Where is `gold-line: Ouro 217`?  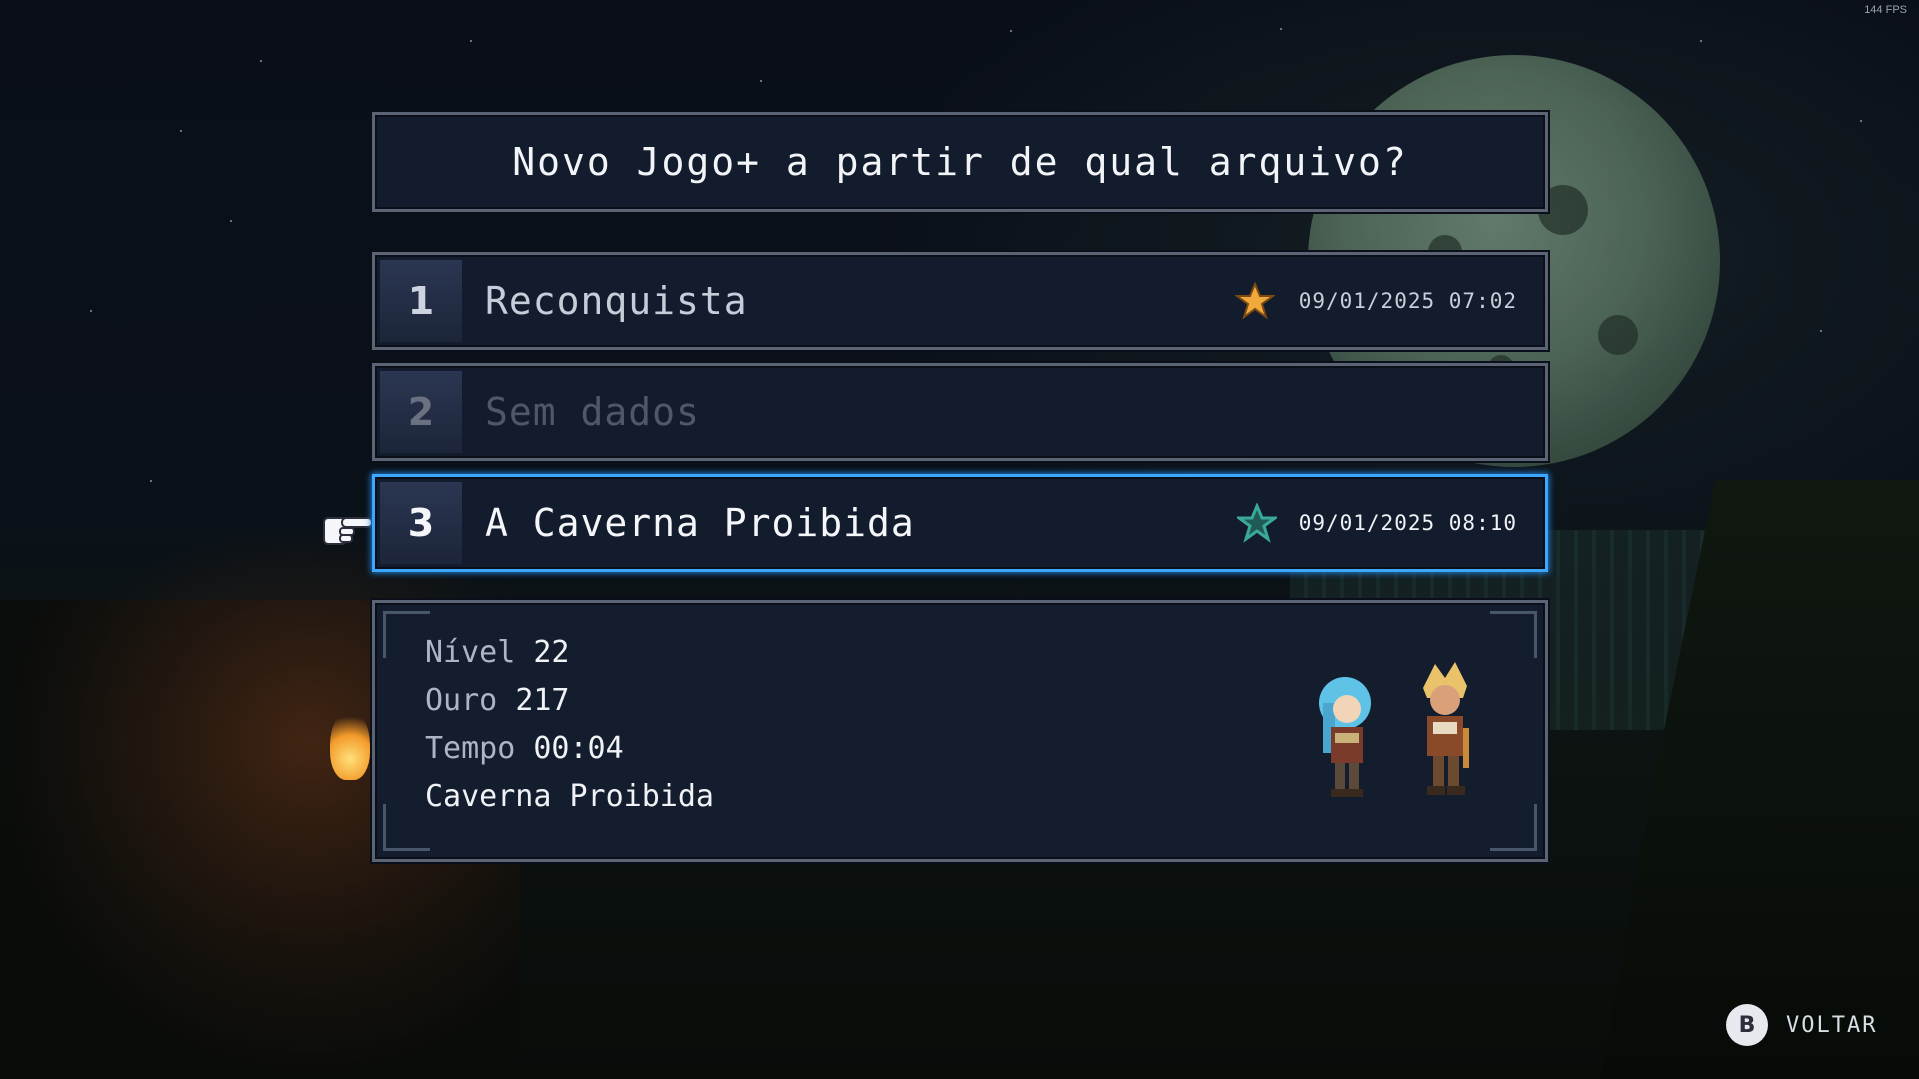
gold-line: Ouro 217 is located at coordinates (497, 700).